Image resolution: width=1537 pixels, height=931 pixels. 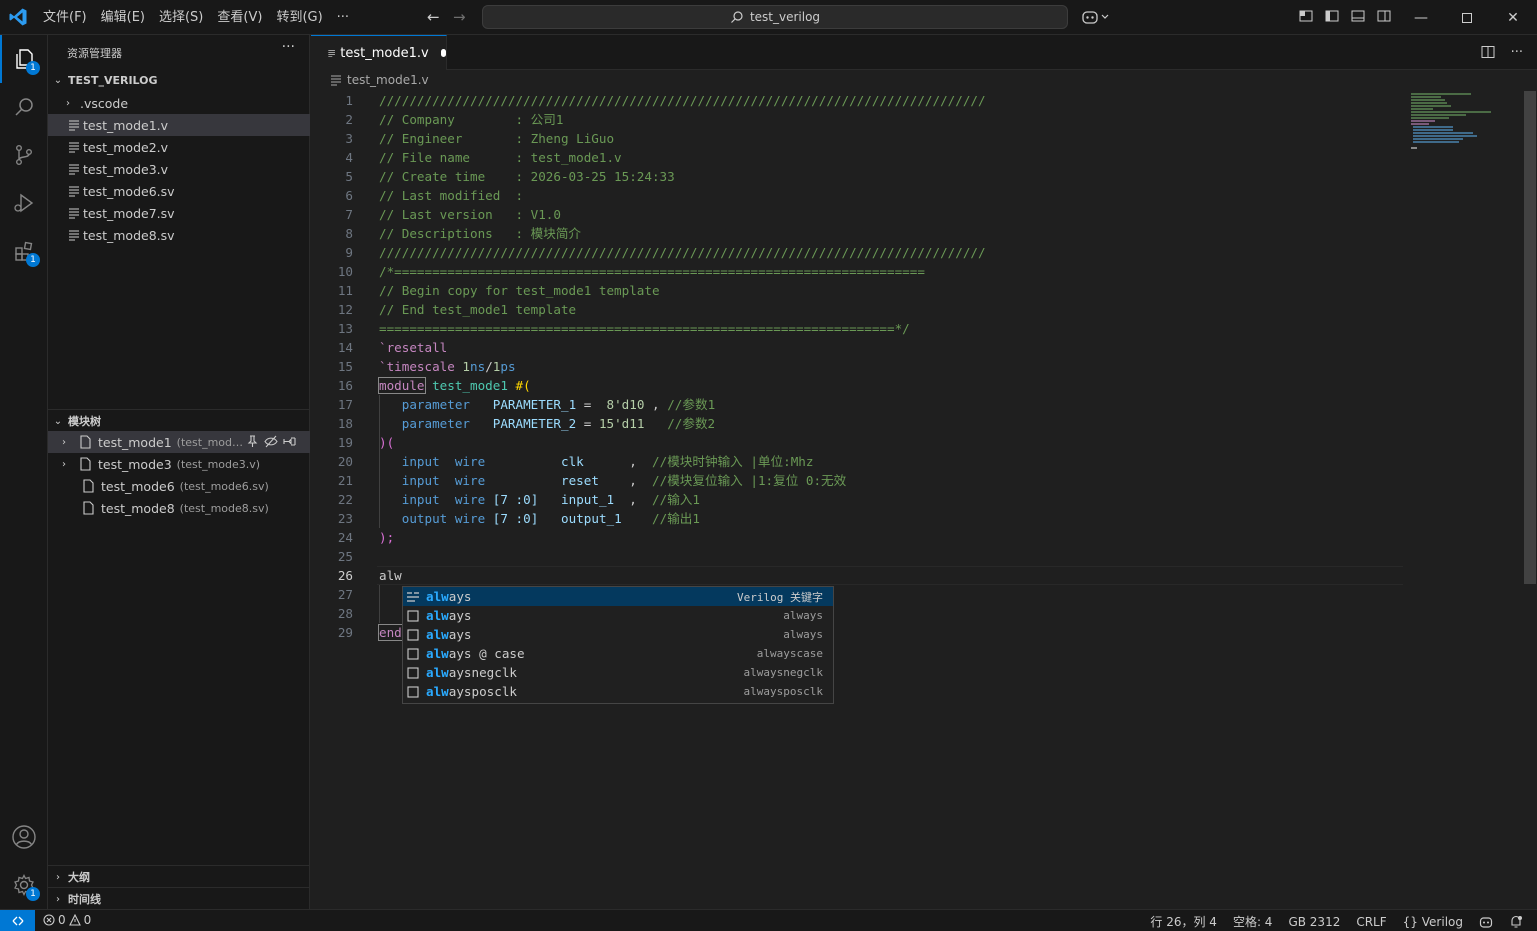 I want to click on module-name: test_mode8, so click(x=138, y=508).